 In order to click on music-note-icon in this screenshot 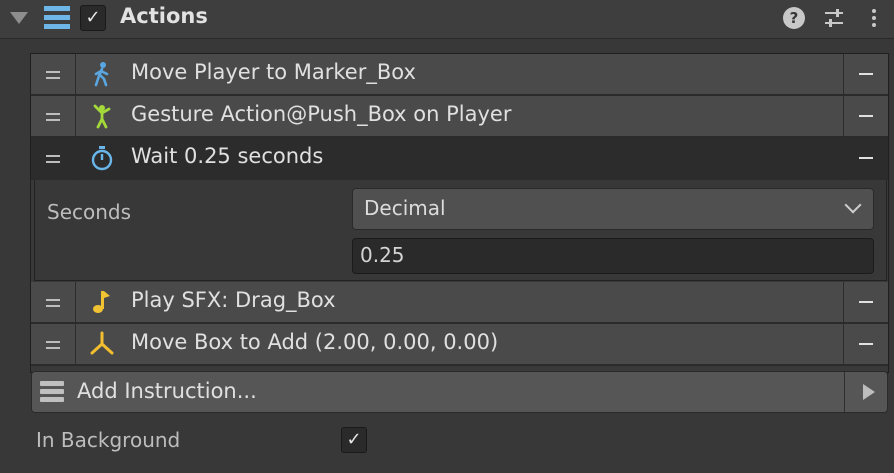, I will do `click(102, 302)`.